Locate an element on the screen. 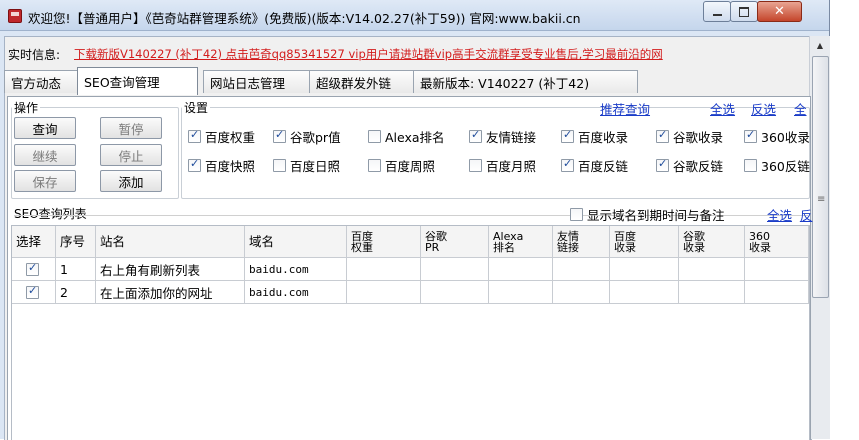  list-select-all-text: 全选 is located at coordinates (779, 215).